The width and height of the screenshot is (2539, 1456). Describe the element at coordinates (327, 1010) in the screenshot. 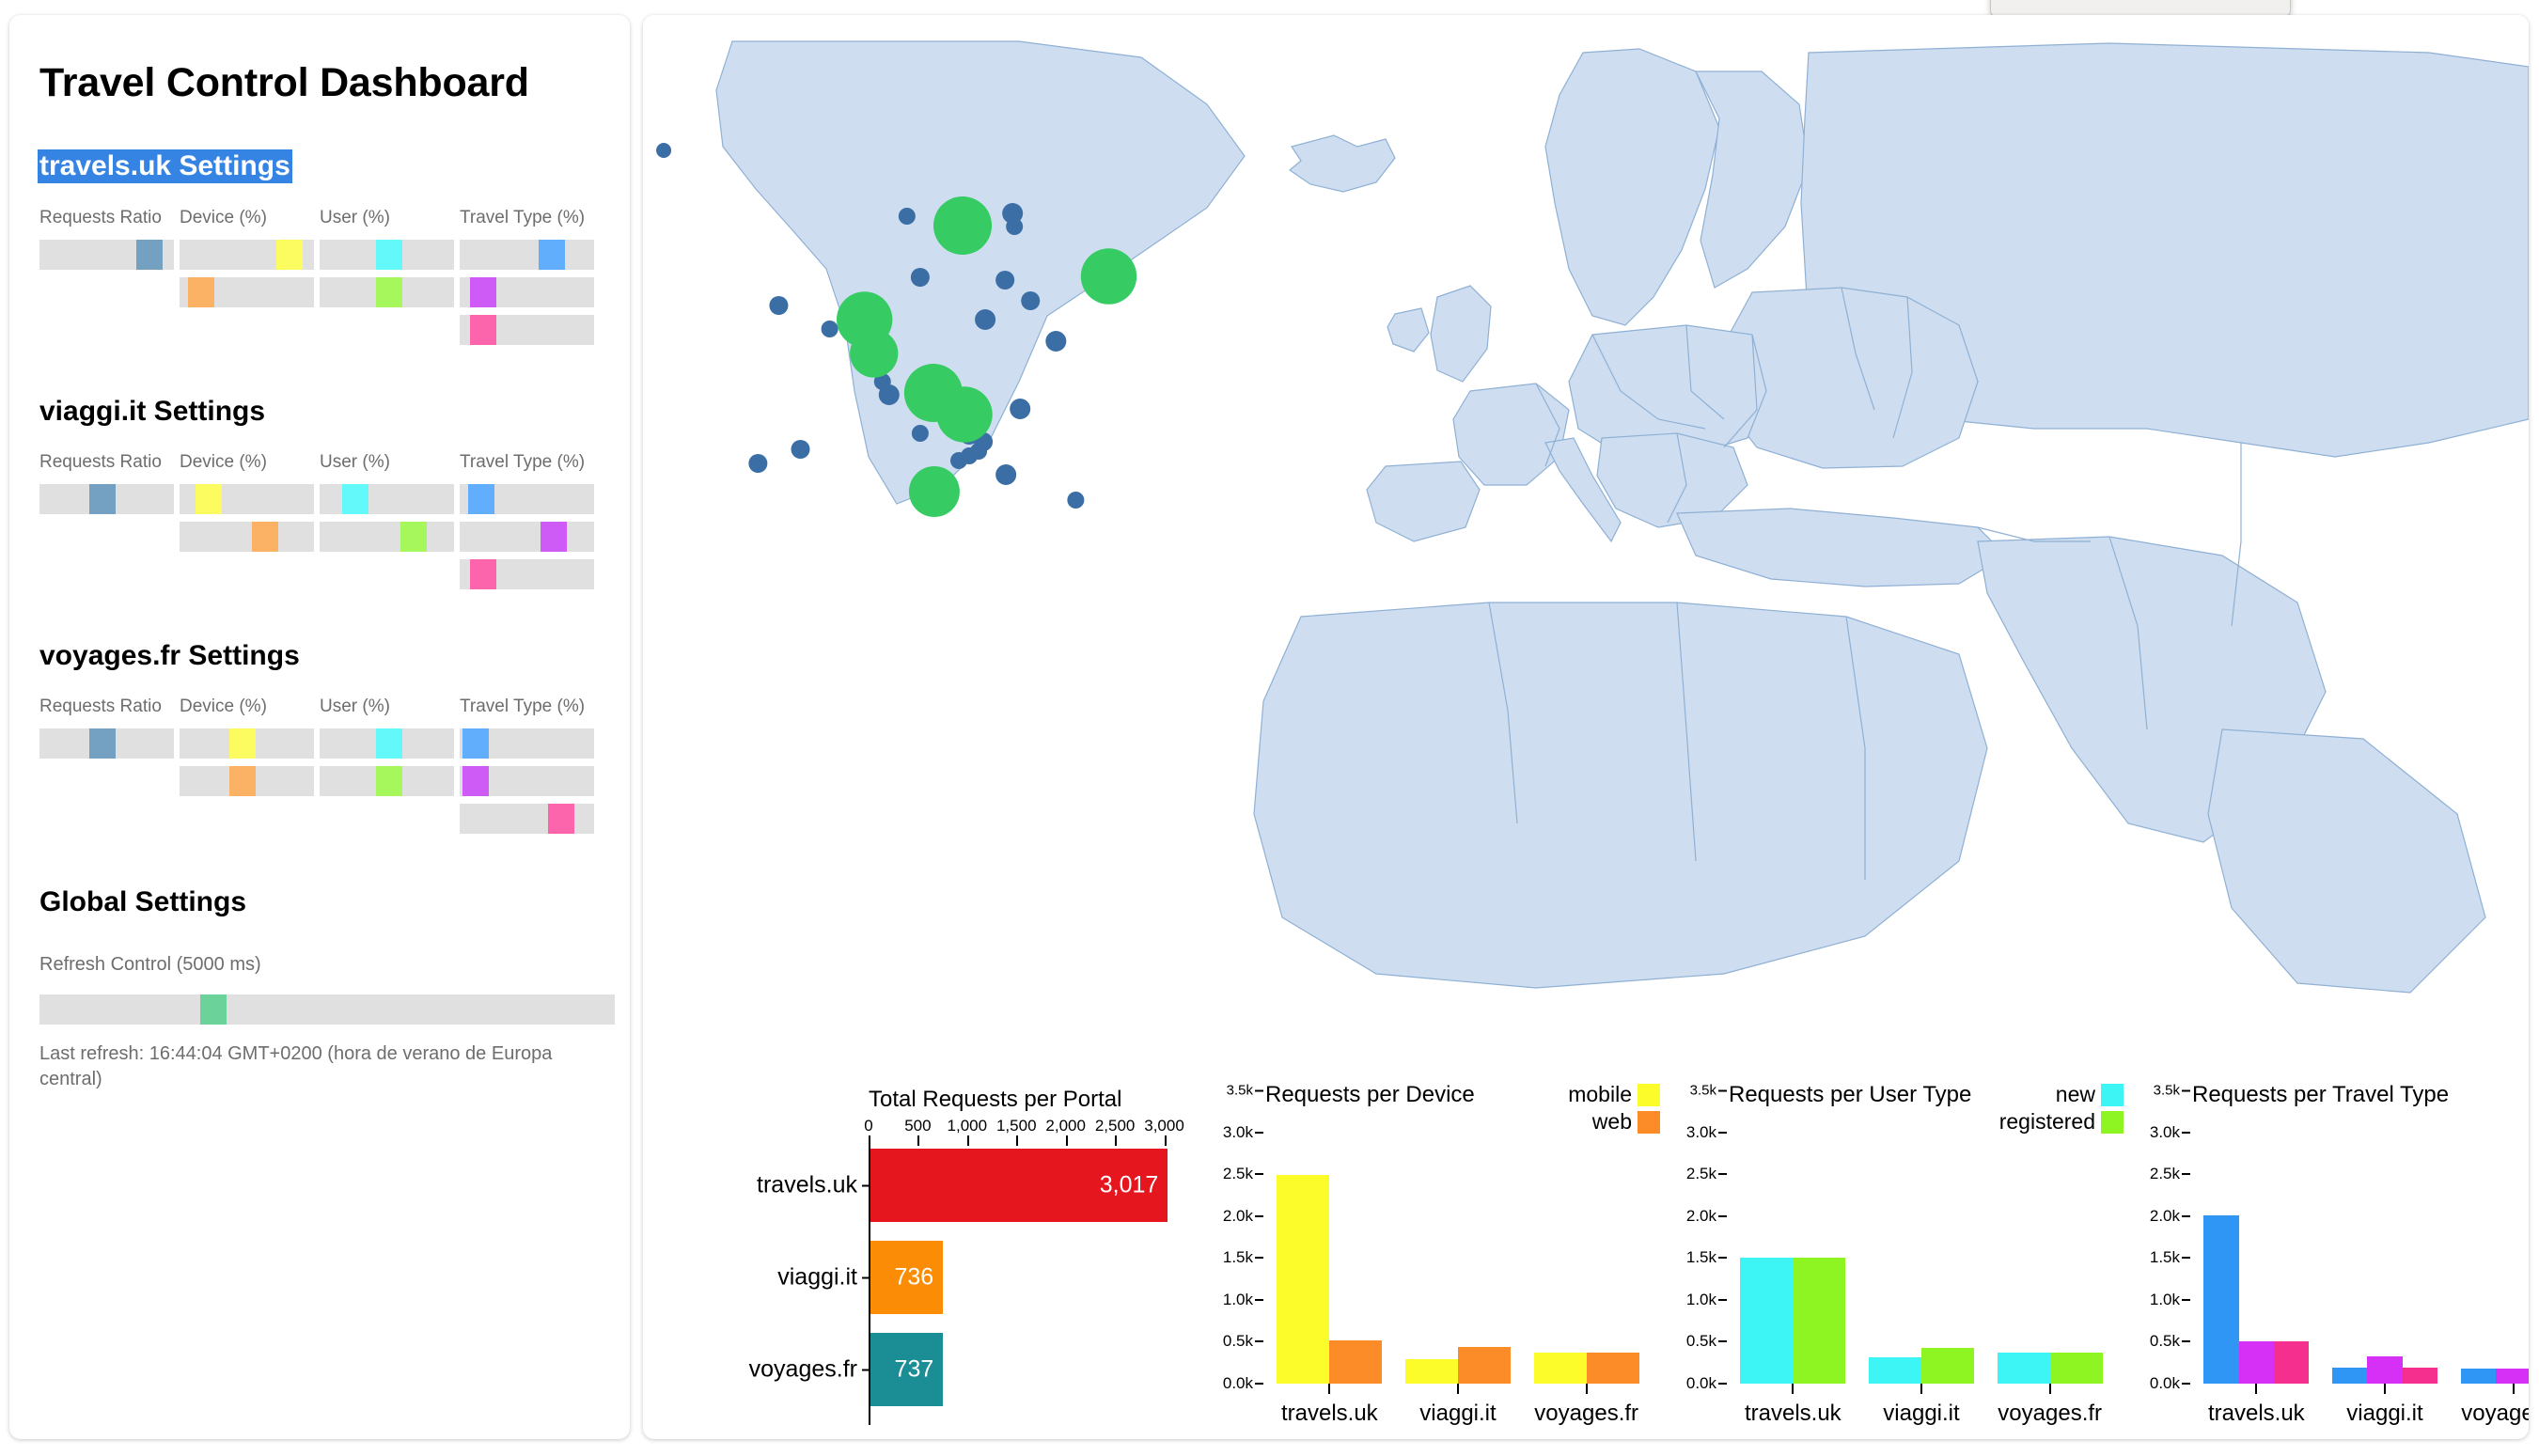

I see `refresh-control-slider` at that location.